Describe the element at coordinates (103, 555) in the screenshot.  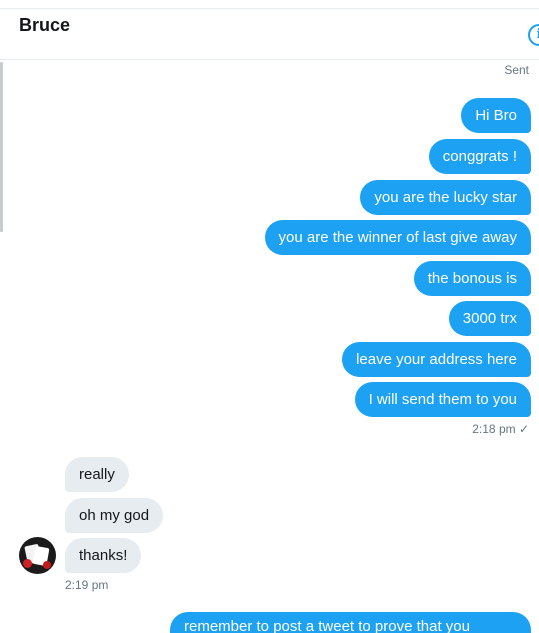
I see `incoming-message: thanks!` at that location.